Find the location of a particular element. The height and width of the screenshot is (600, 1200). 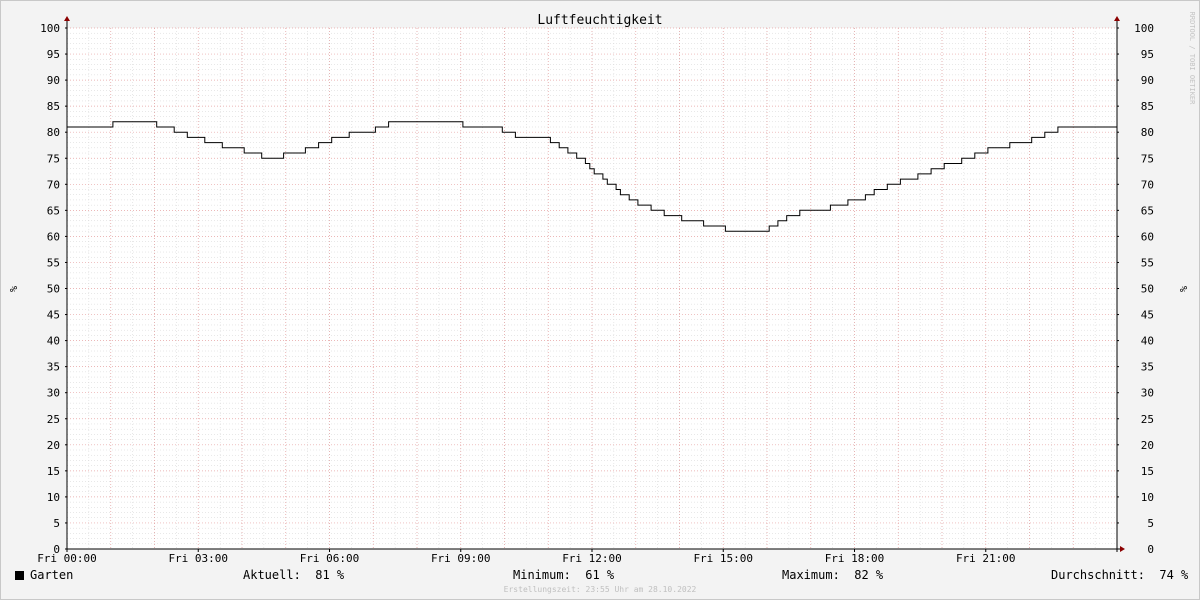

x-tick-label: Fri 18:00 is located at coordinates (855, 558).